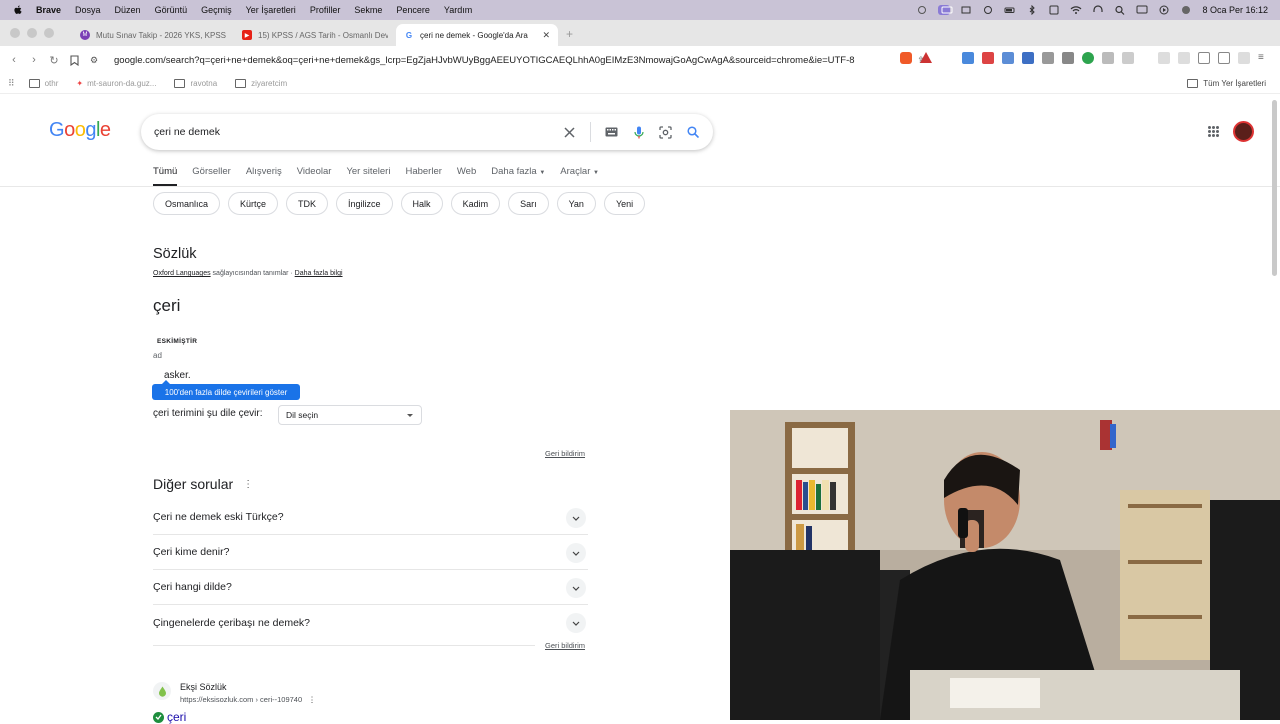 Image resolution: width=1280 pixels, height=724 pixels. I want to click on chip: Kürtçe, so click(253, 203).